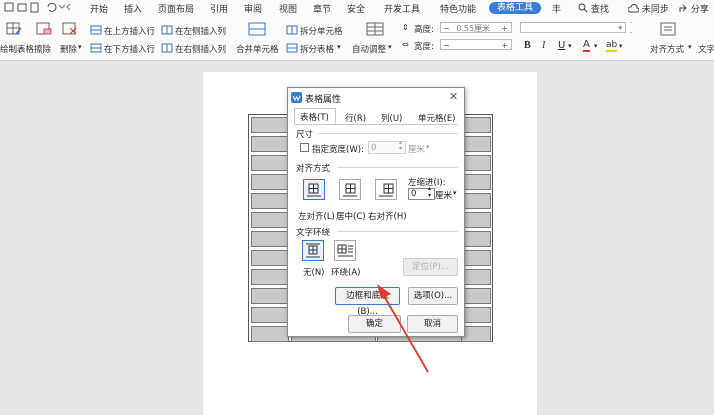 Image resolution: width=714 pixels, height=415 pixels. What do you see at coordinates (561, 45) in the screenshot?
I see `underline-button: U` at bounding box center [561, 45].